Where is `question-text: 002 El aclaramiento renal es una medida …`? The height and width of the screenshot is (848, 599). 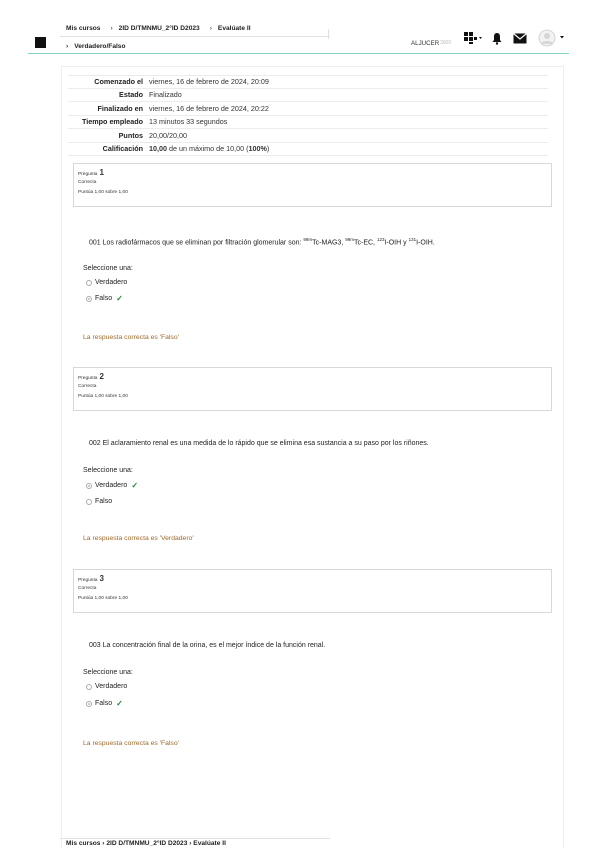
question-text: 002 El aclaramiento renal es una medida … is located at coordinates (259, 443).